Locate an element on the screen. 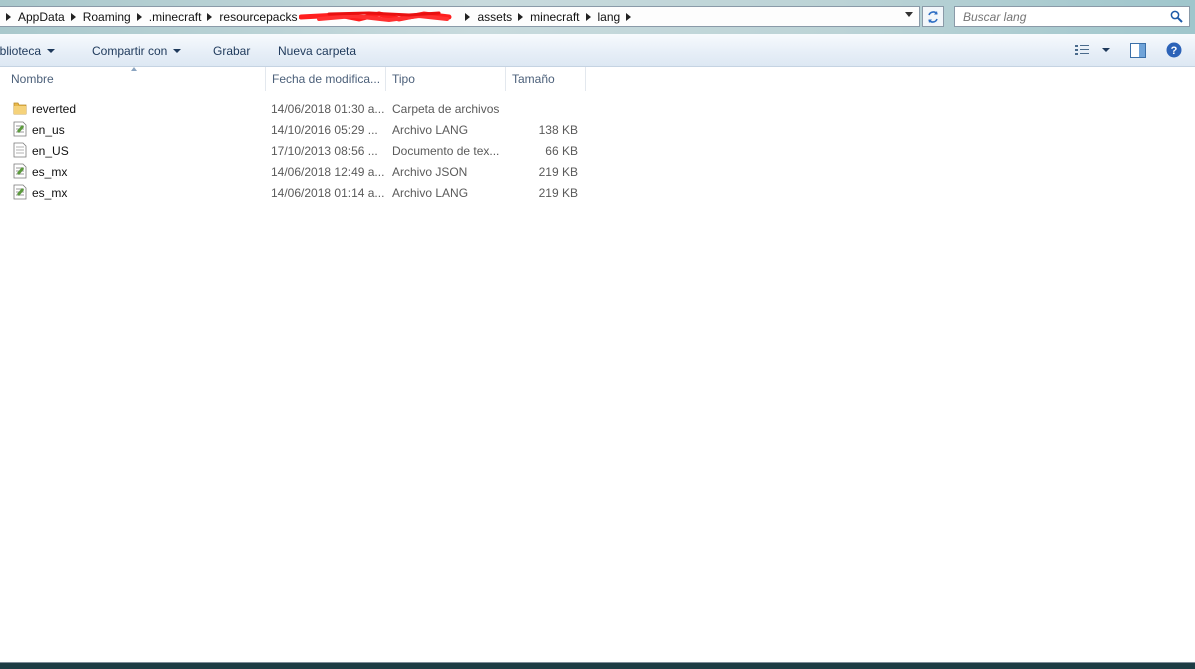 This screenshot has height=669, width=1195. new-folder-label: Nueva carpeta is located at coordinates (317, 51).